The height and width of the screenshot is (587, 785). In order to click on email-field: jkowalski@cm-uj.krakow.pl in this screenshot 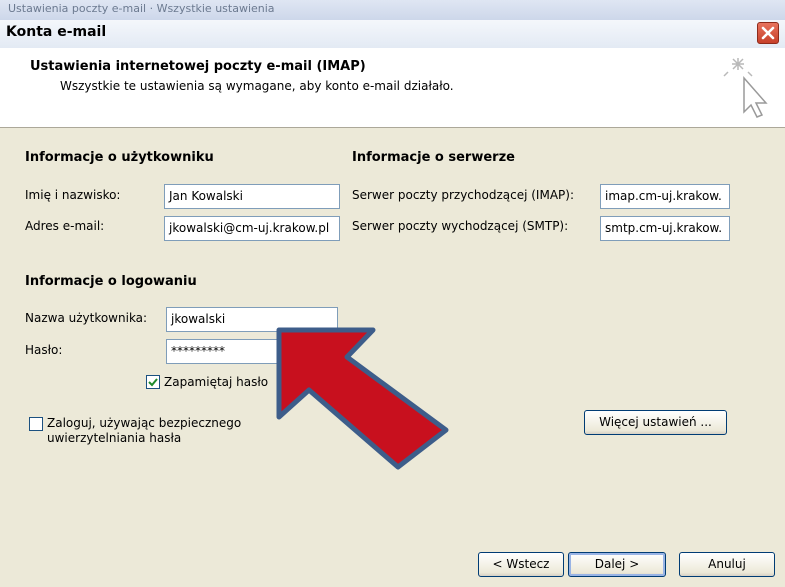, I will do `click(252, 228)`.